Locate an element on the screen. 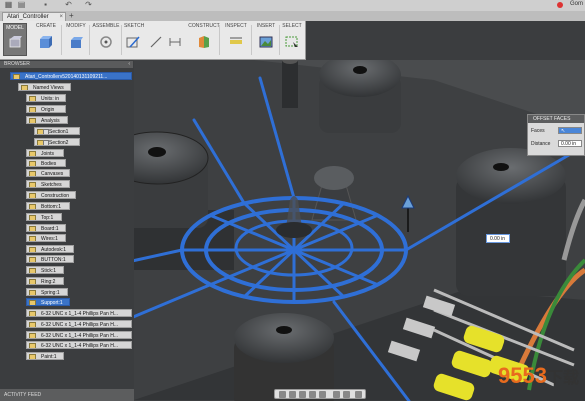 The width and height of the screenshot is (585, 401). tree-item-bottom: Bottom:1 is located at coordinates (48, 206).